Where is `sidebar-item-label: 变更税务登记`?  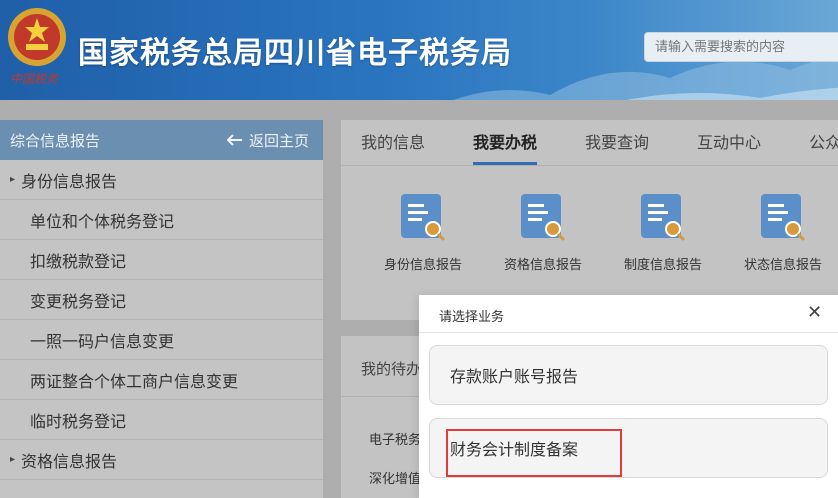 sidebar-item-label: 变更税务登记 is located at coordinates (78, 301).